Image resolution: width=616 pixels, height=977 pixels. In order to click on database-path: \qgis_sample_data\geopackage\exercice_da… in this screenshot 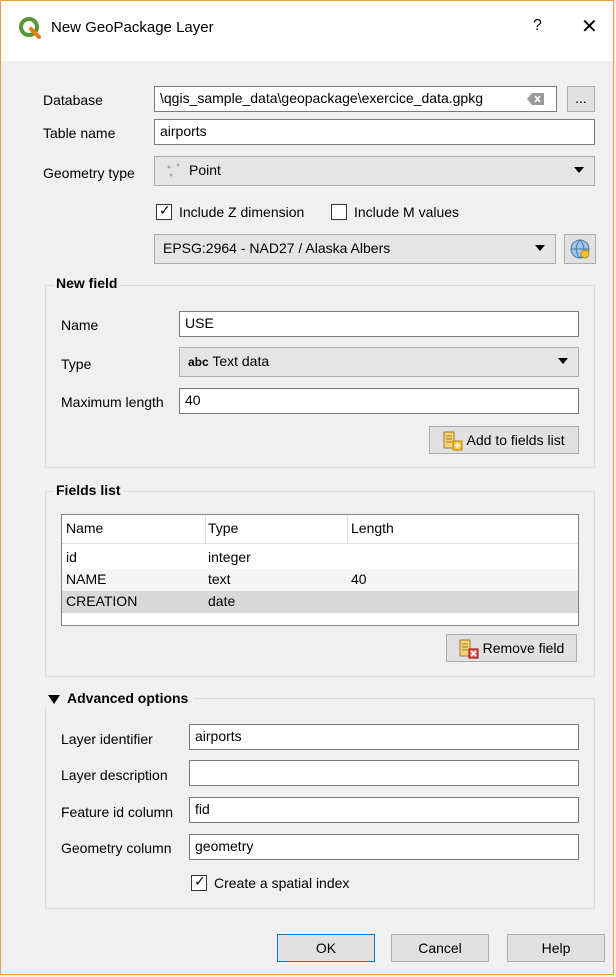, I will do `click(322, 98)`.